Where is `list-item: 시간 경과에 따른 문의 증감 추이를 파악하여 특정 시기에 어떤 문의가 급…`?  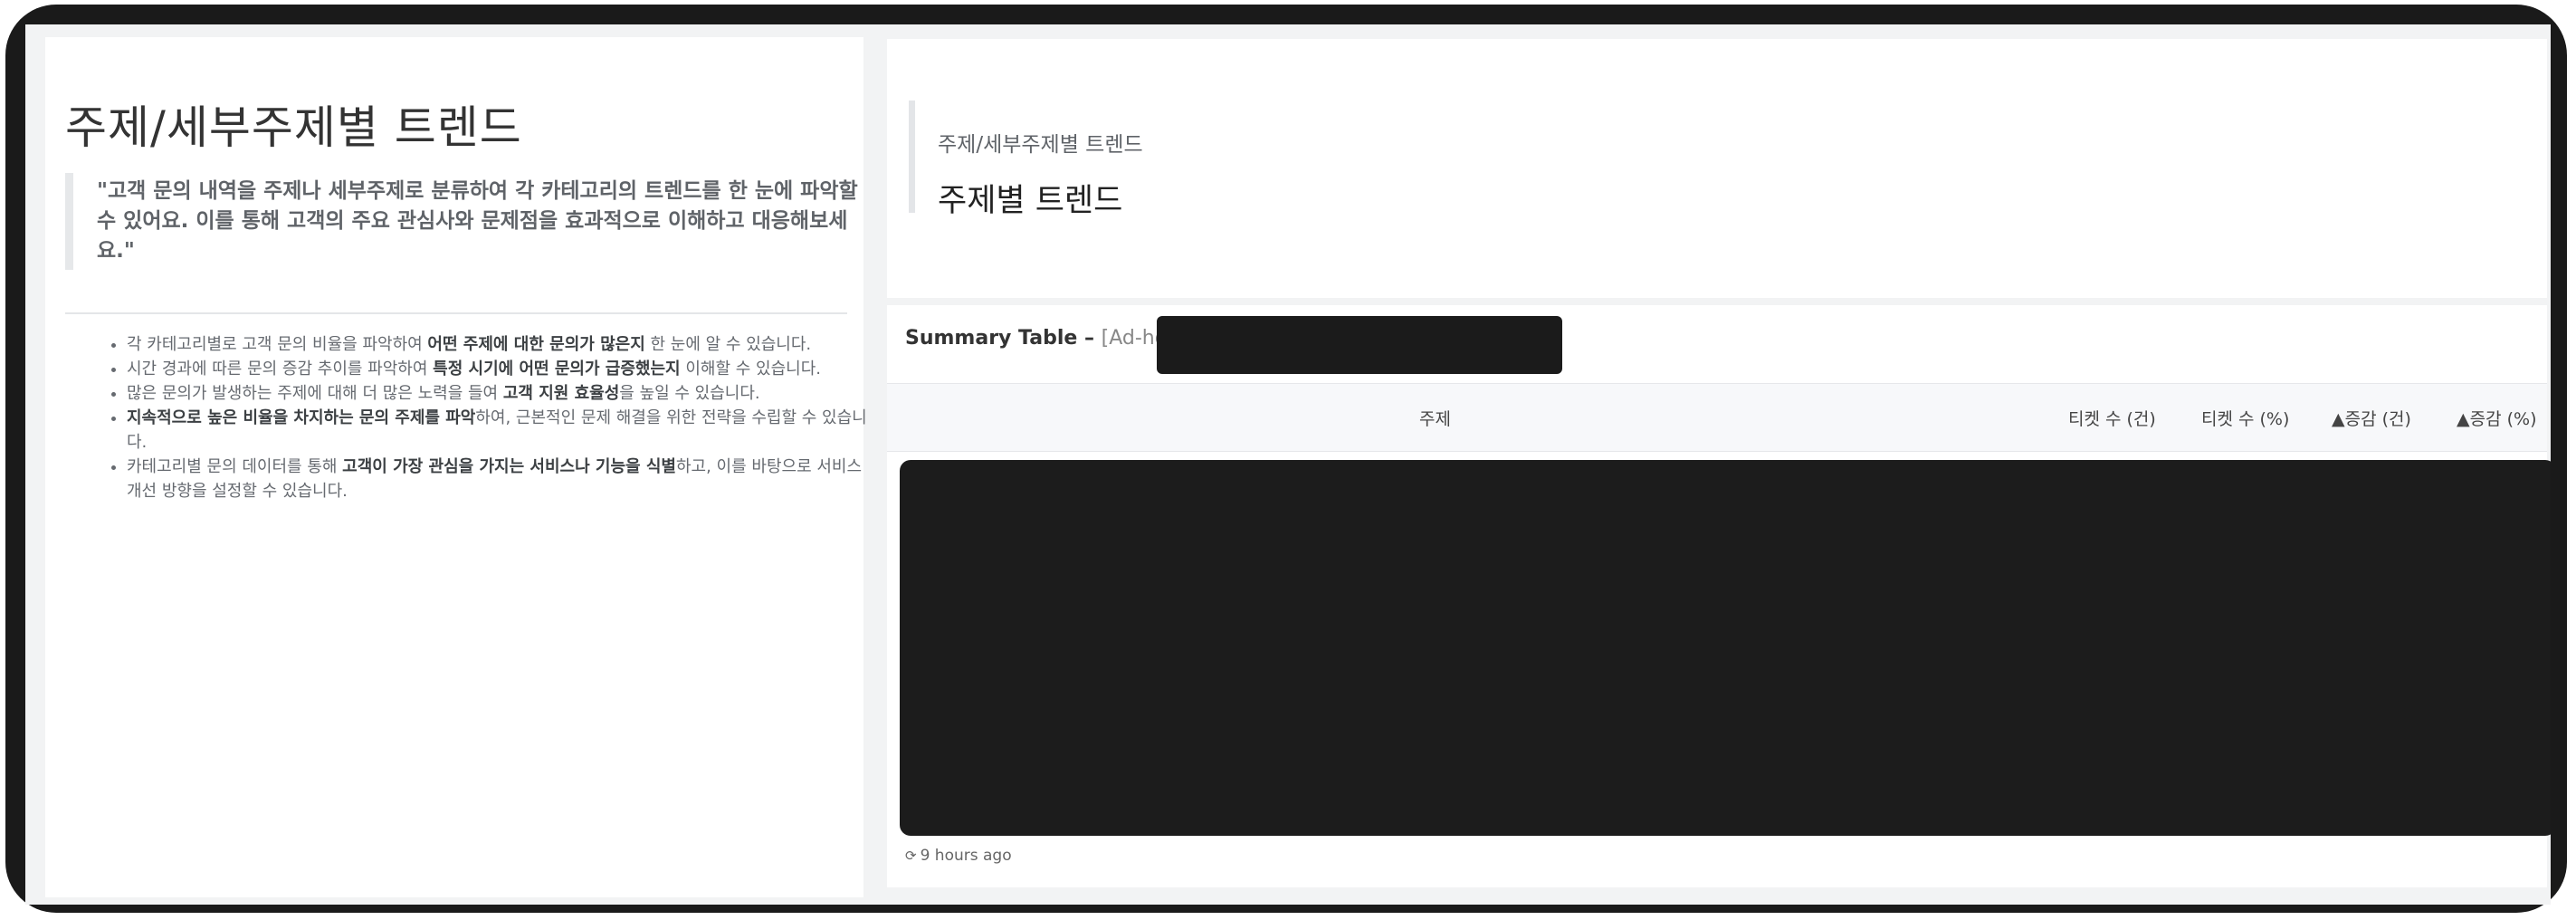
list-item: 시간 경과에 따른 문의 증감 추이를 파악하여 특정 시기에 어떤 문의가 급… is located at coordinates (504, 369).